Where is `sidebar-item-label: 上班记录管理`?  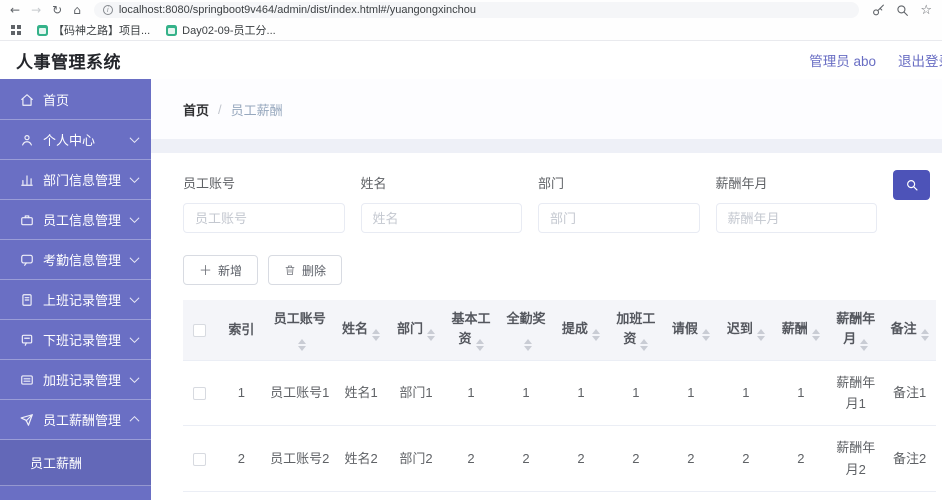
sidebar-item-label: 上班记录管理 is located at coordinates (82, 300).